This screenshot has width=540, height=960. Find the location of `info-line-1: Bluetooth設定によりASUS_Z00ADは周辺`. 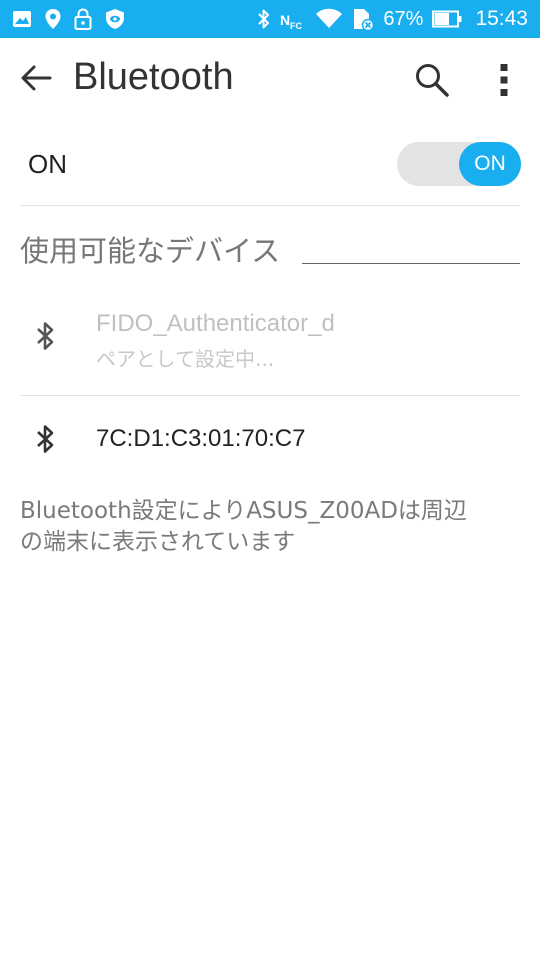

info-line-1: Bluetooth設定によりASUS_Z00ADは周辺 is located at coordinates (243, 511).